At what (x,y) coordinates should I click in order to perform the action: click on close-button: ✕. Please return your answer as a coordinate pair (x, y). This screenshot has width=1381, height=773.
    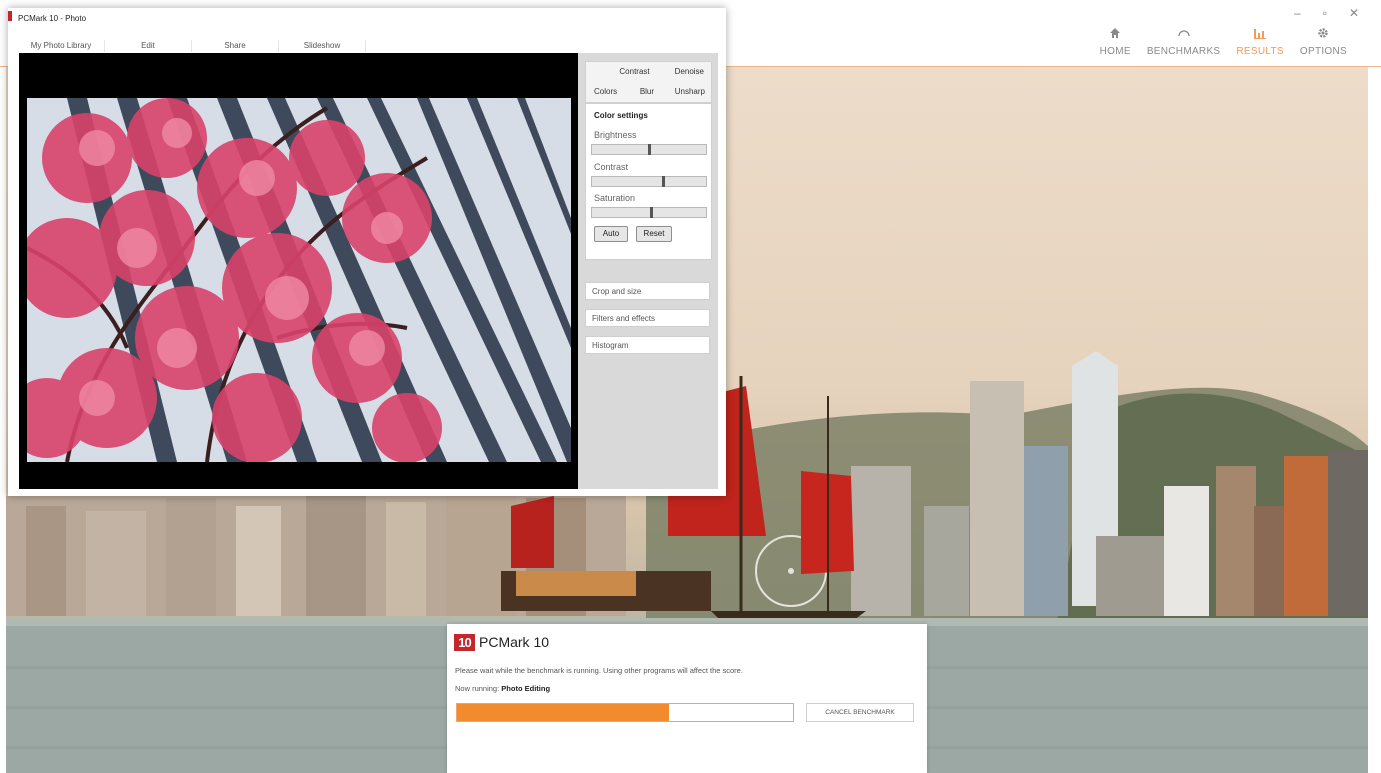
    Looking at the image, I should click on (1354, 13).